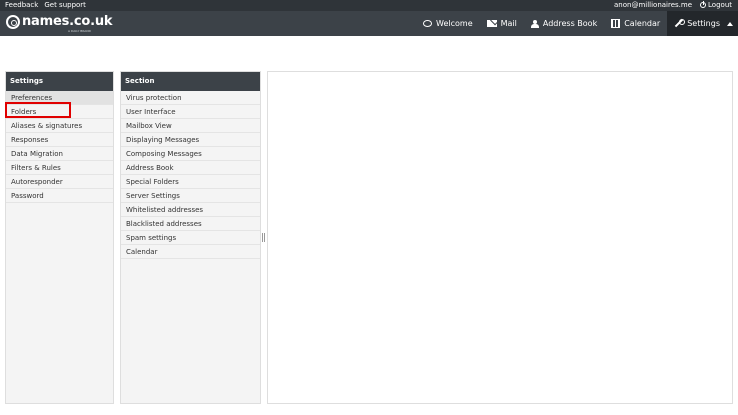  I want to click on logout-button: Logout, so click(716, 5).